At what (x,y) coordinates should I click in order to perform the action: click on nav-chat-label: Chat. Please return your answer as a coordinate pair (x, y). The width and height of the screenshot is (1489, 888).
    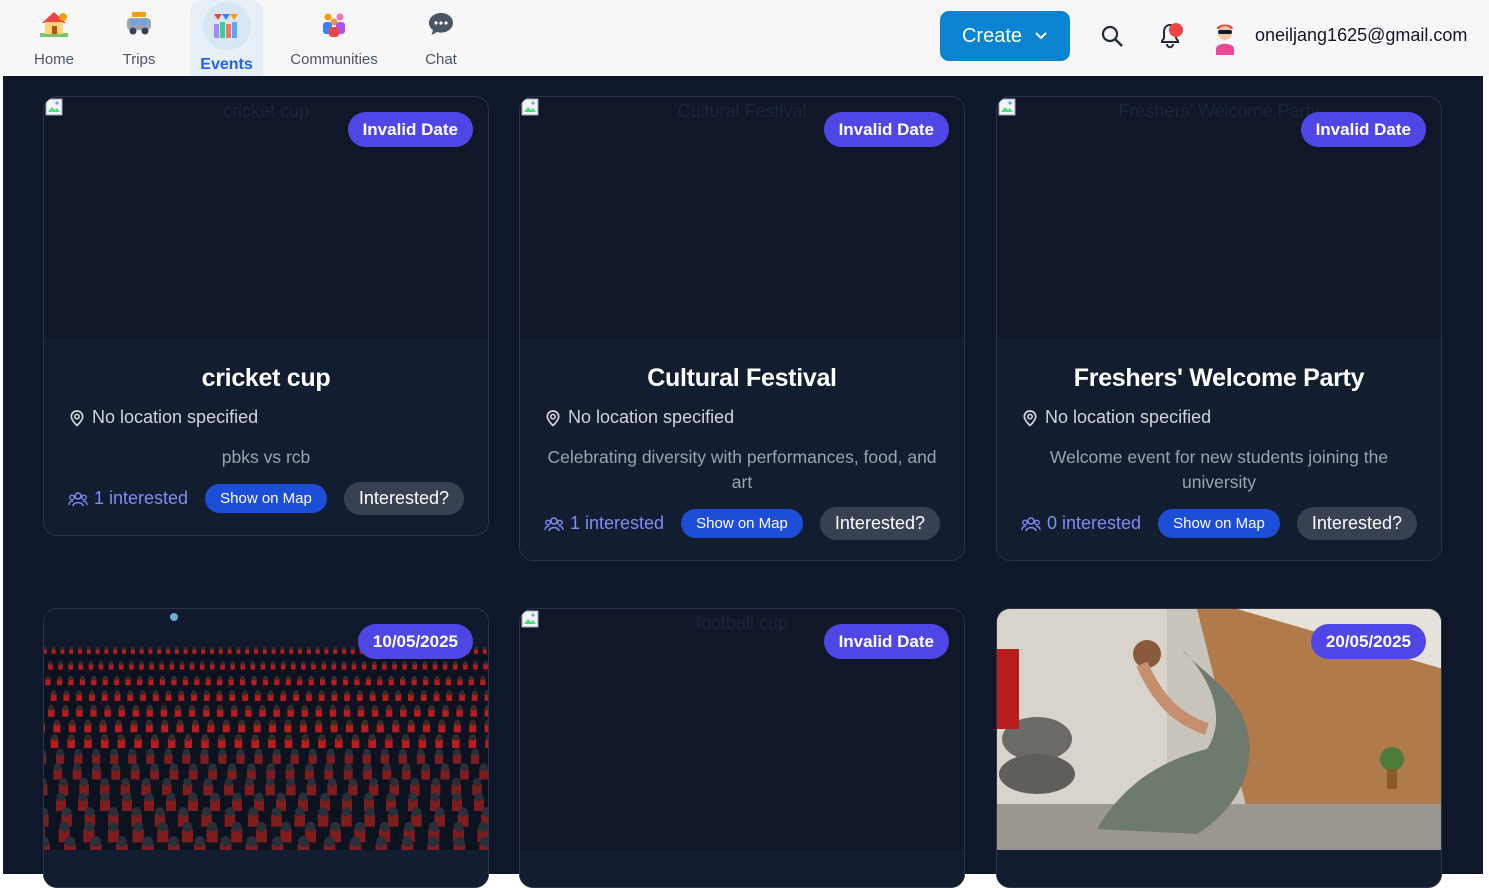
    Looking at the image, I should click on (441, 59).